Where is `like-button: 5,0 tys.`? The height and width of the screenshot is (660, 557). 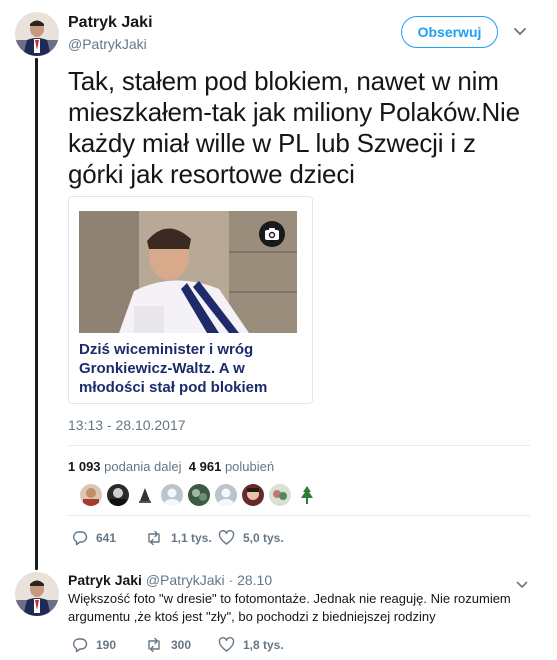 like-button: 5,0 tys. is located at coordinates (251, 538).